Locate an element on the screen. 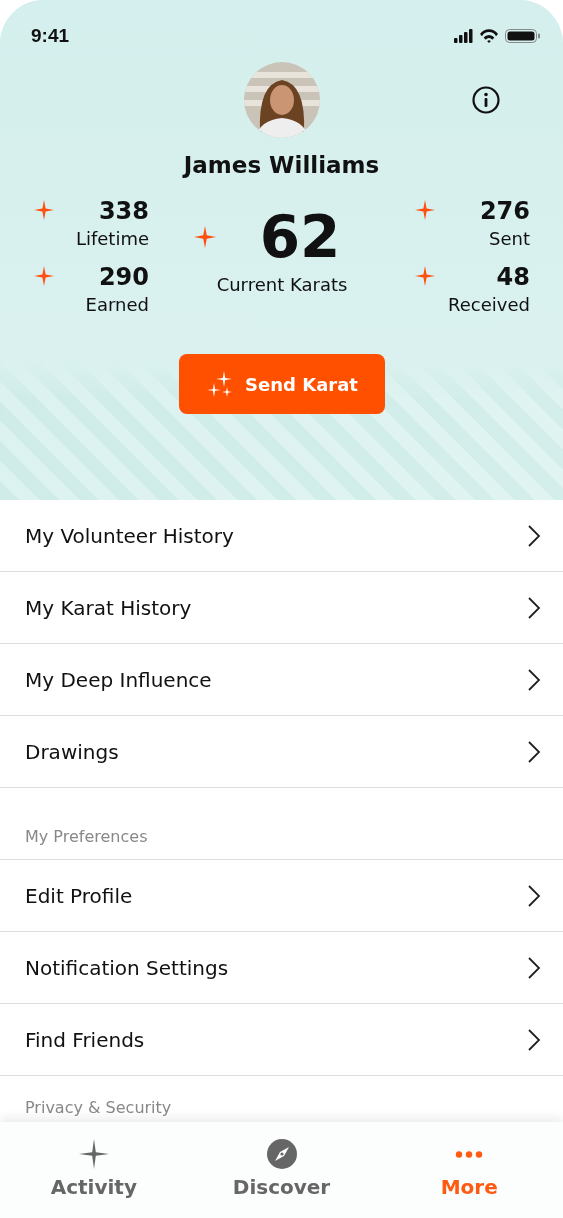 The height and width of the screenshot is (1218, 563). menu-item: My Deep Influence is located at coordinates (281, 680).